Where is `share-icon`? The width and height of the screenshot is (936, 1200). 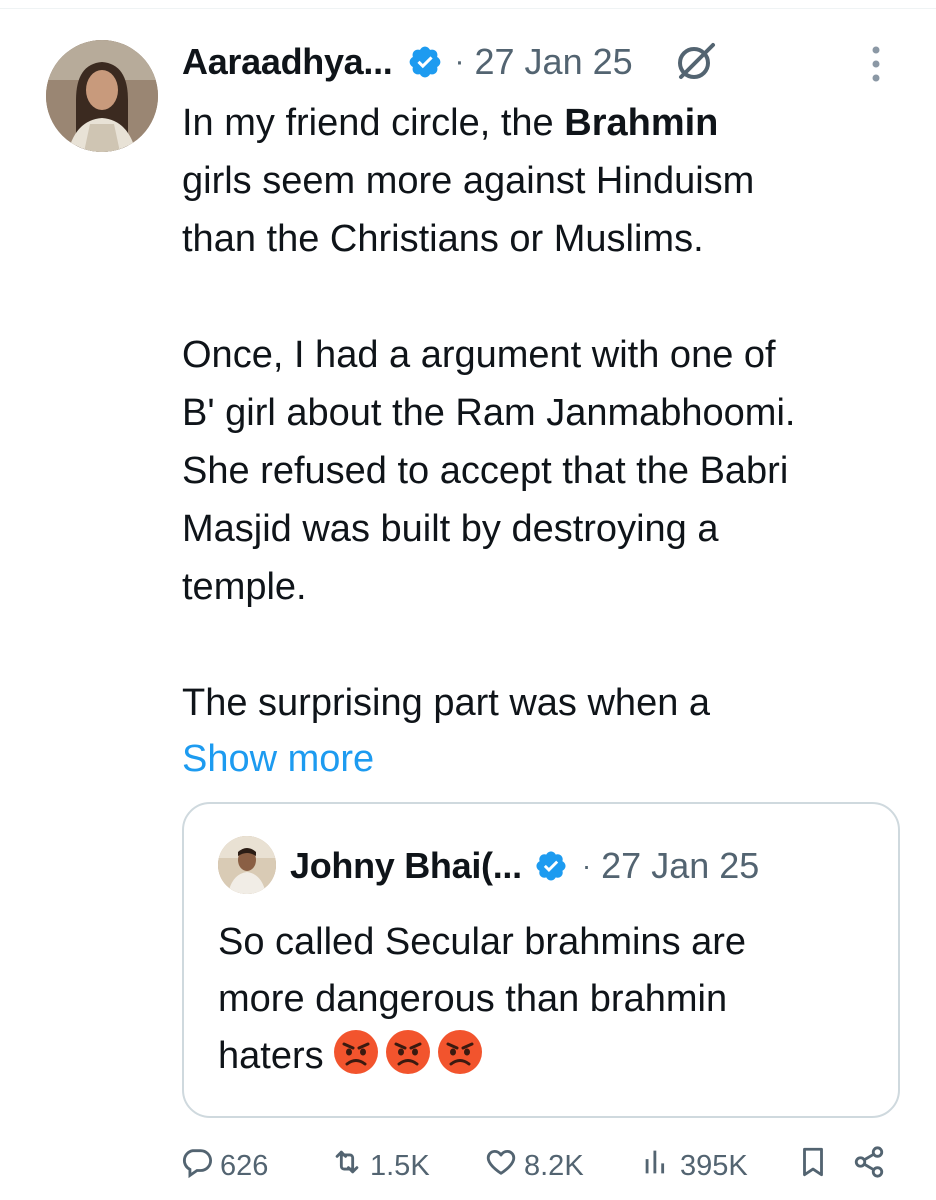 share-icon is located at coordinates (869, 1166).